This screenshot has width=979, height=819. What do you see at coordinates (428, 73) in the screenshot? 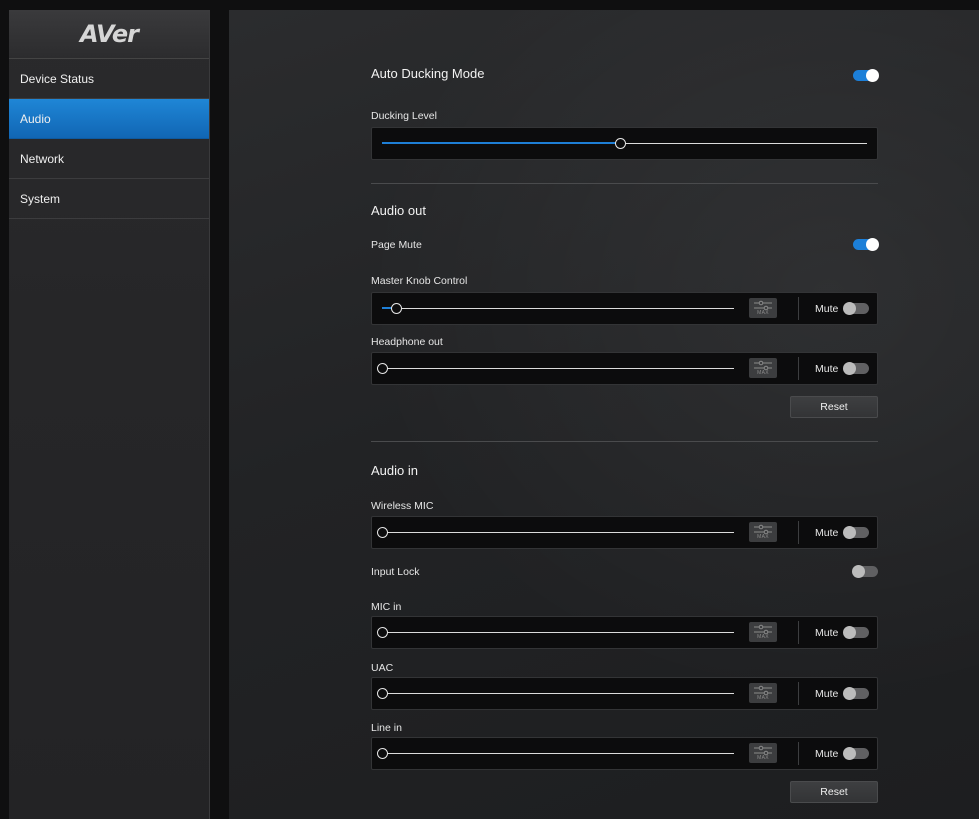
I see `section-title-auto-ducking: Auto Ducking Mode` at bounding box center [428, 73].